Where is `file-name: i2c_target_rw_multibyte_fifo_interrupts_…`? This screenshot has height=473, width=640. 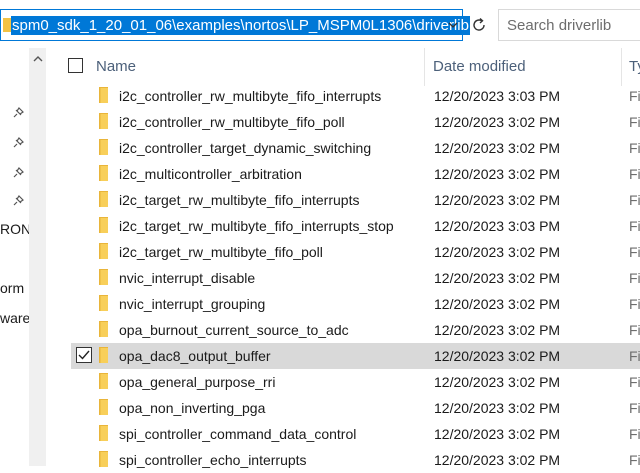 file-name: i2c_target_rw_multibyte_fifo_interrupts_… is located at coordinates (256, 226).